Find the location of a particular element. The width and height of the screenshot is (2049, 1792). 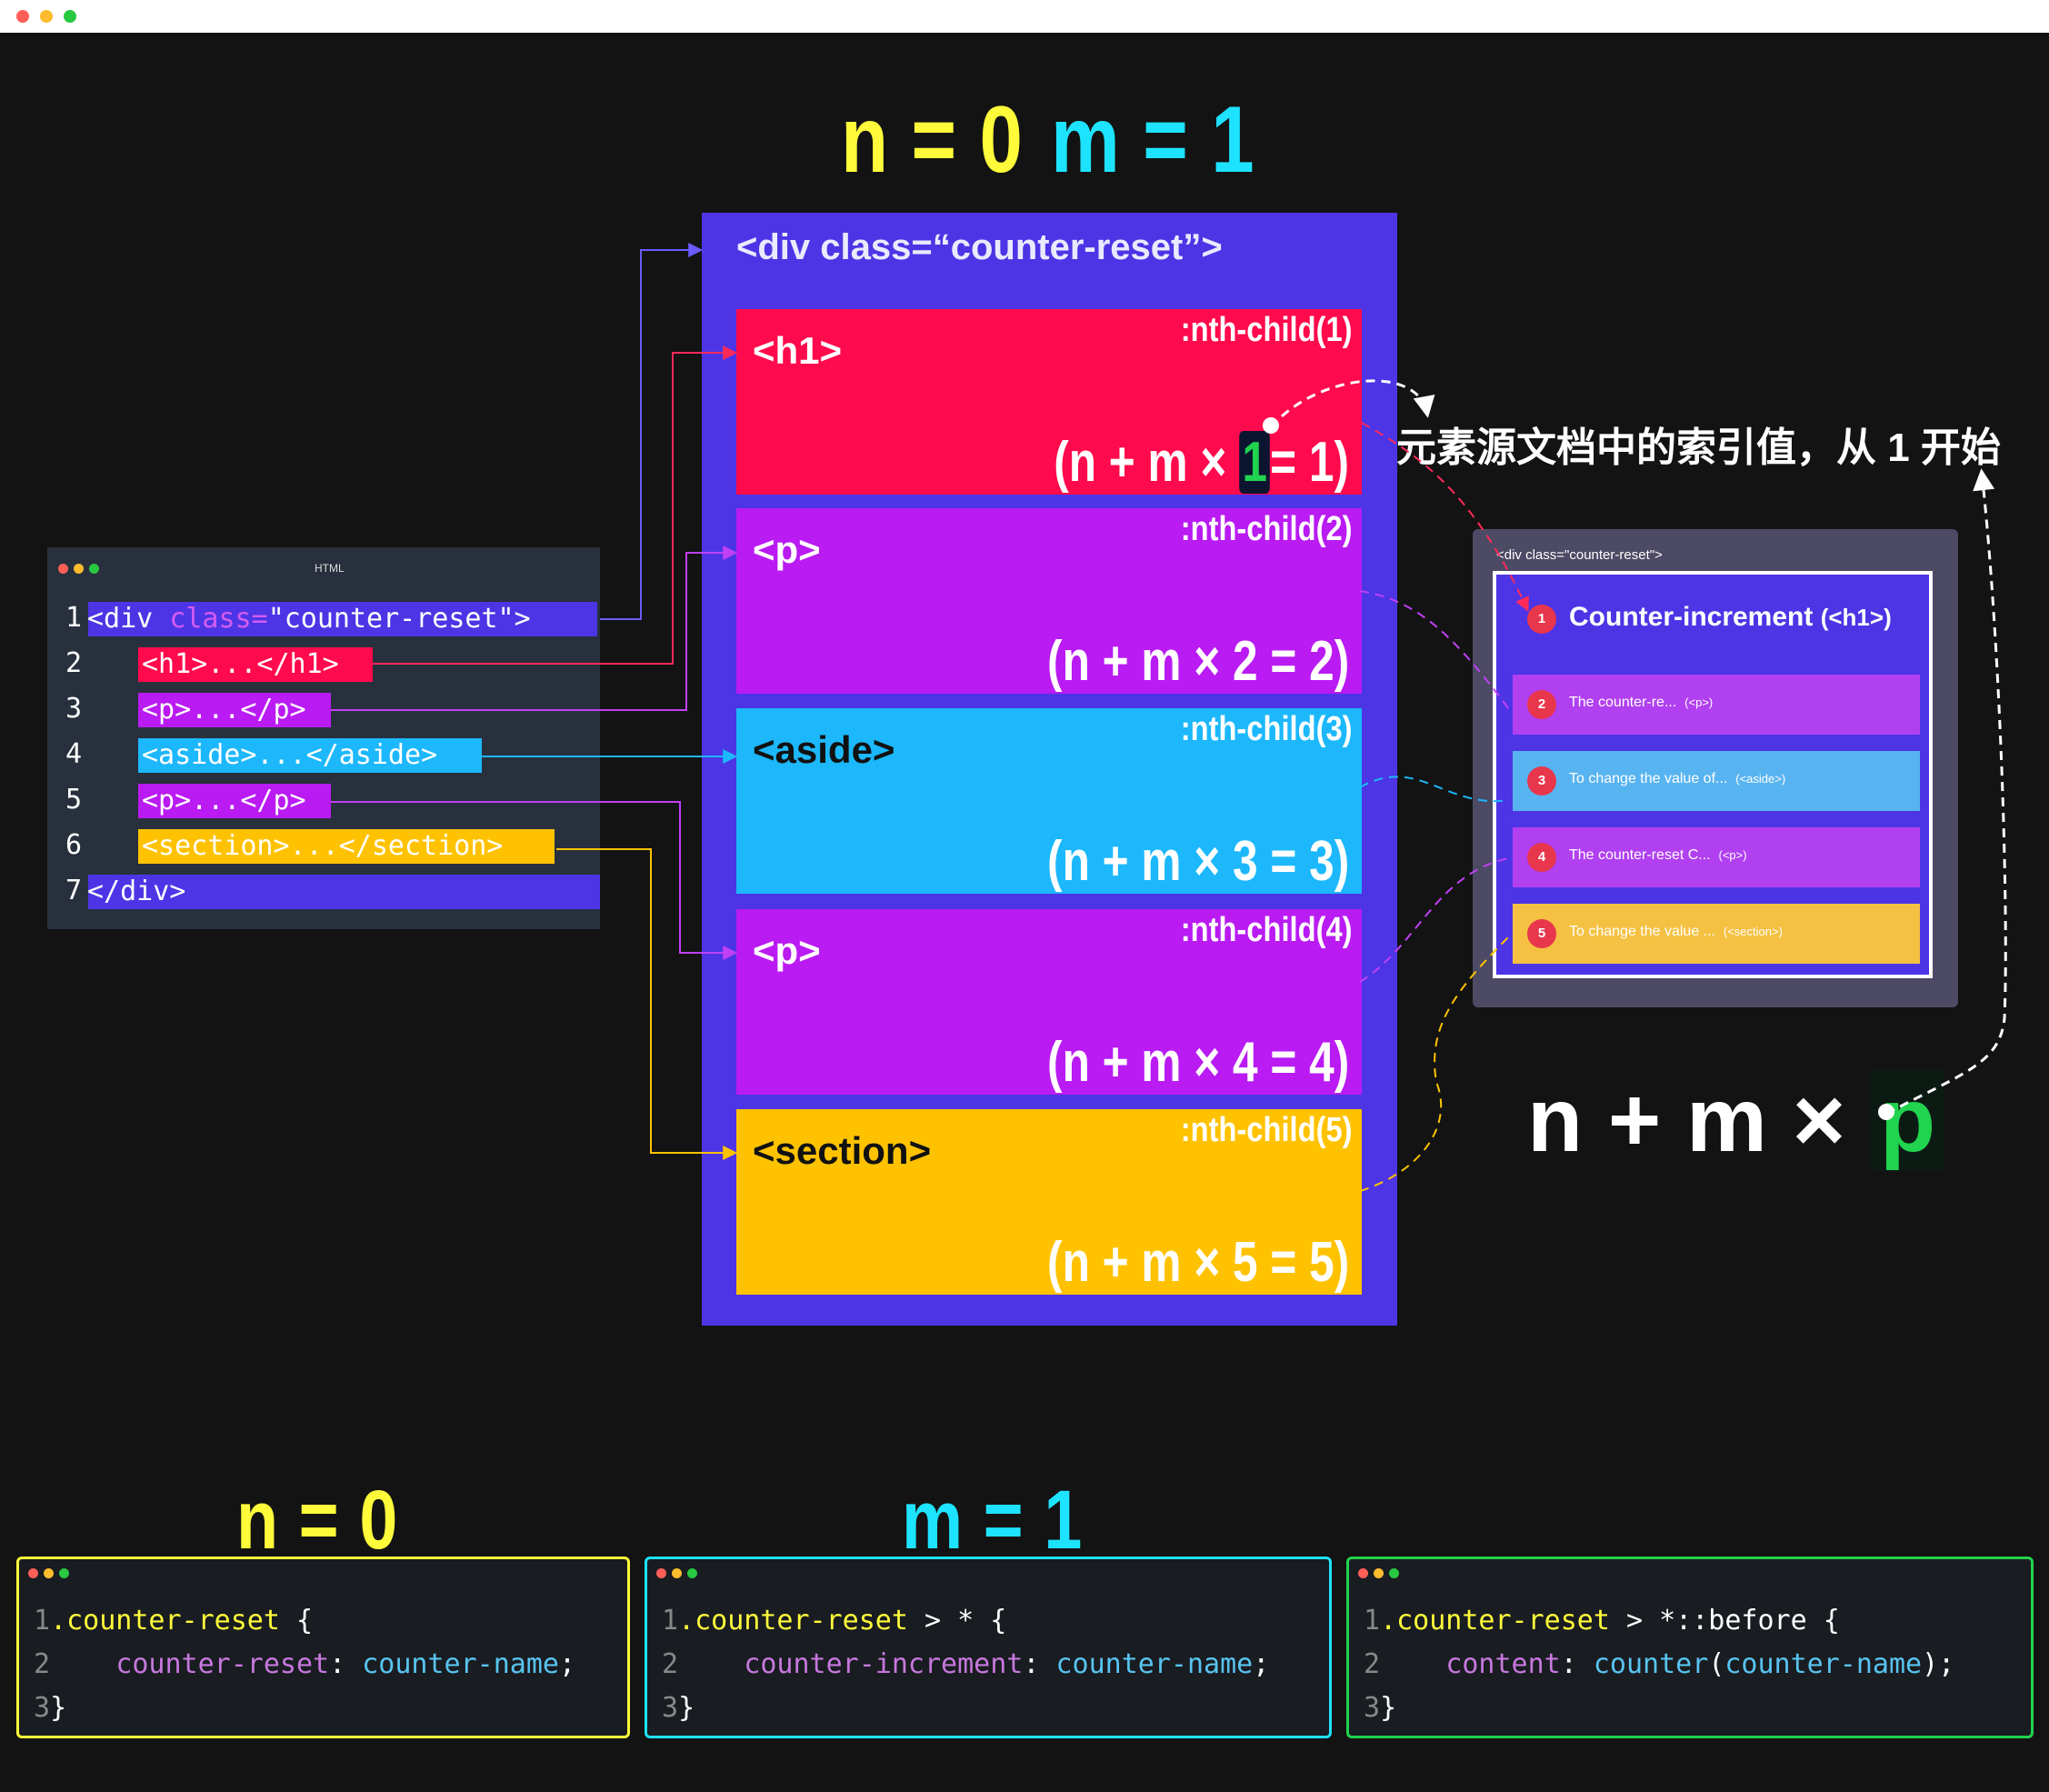

code-line: 1.counter-reset > *::before { is located at coordinates (1602, 1621).